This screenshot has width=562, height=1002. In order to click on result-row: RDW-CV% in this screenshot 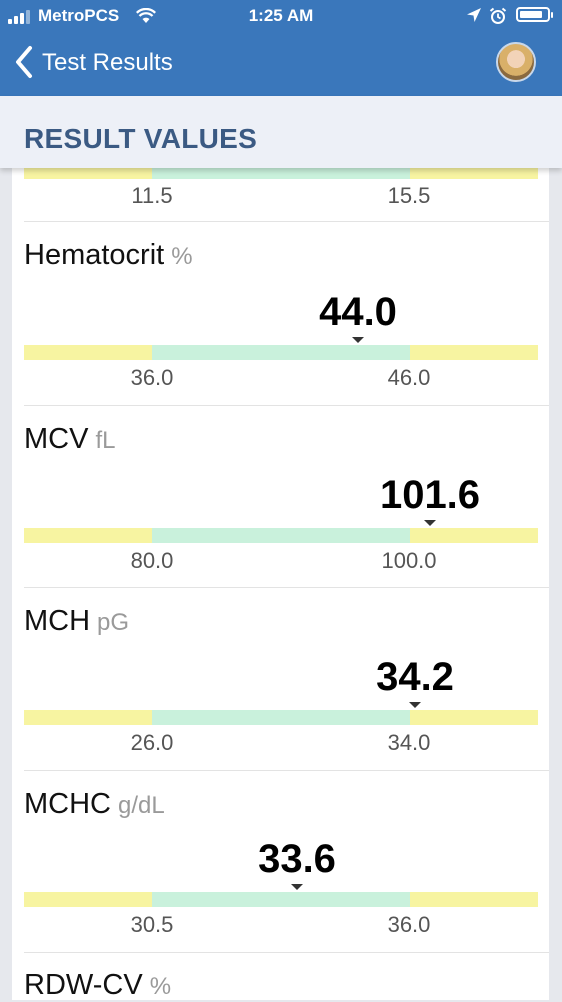, I will do `click(280, 977)`.